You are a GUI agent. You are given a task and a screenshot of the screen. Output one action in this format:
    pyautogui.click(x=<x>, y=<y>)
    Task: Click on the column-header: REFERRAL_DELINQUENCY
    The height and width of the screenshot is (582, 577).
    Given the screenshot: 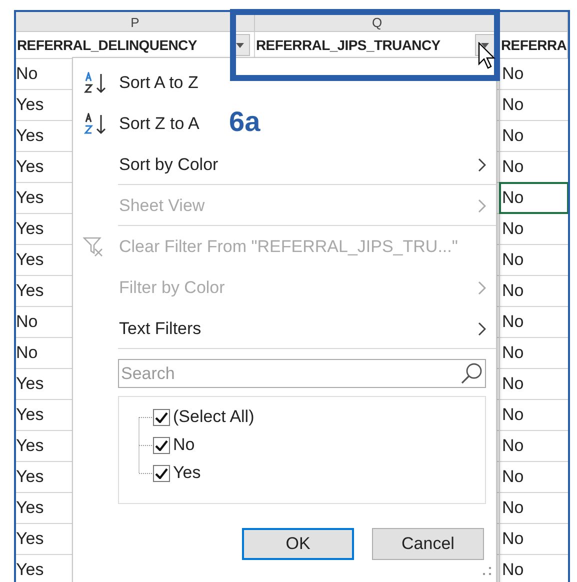 What is the action you would take?
    pyautogui.click(x=107, y=45)
    